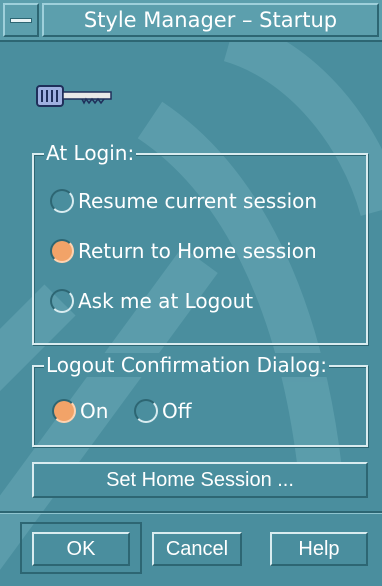  Describe the element at coordinates (166, 301) in the screenshot. I see `radio-label: Ask me at Logout` at that location.